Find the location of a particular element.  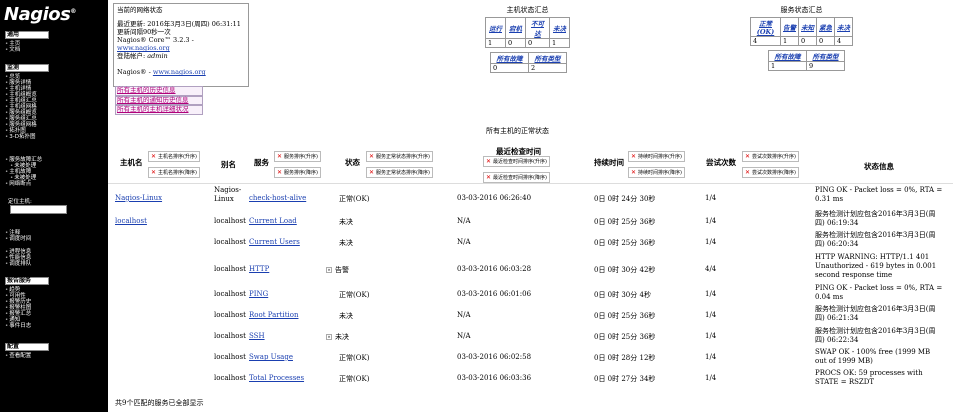

host-all-types-link: 所有类型 is located at coordinates (548, 59).